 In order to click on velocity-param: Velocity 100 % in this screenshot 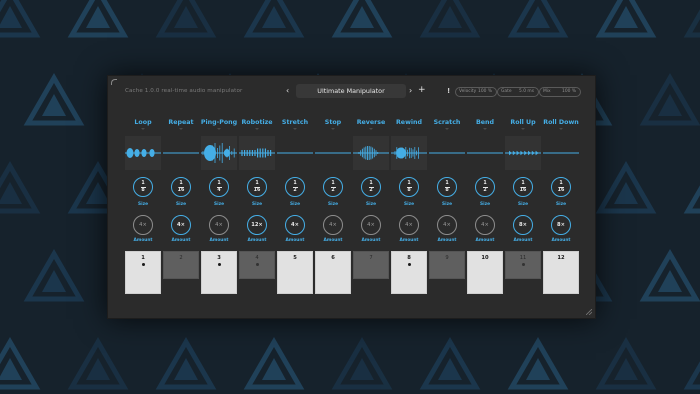, I will do `click(476, 92)`.